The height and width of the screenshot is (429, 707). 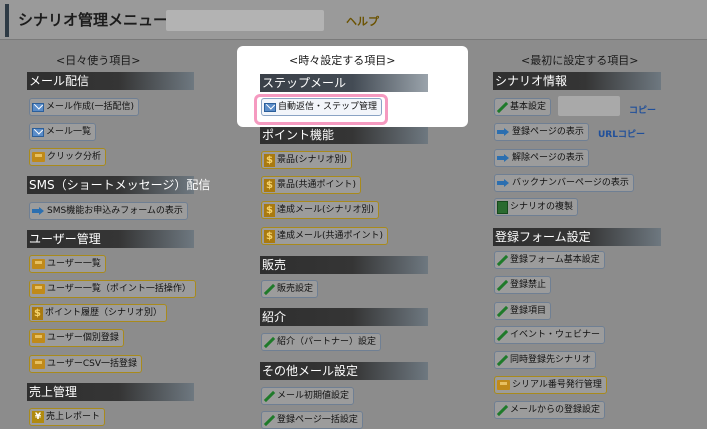 I want to click on point-history-button: $ ポイント履歴（シナリオ別）, so click(x=98, y=313).